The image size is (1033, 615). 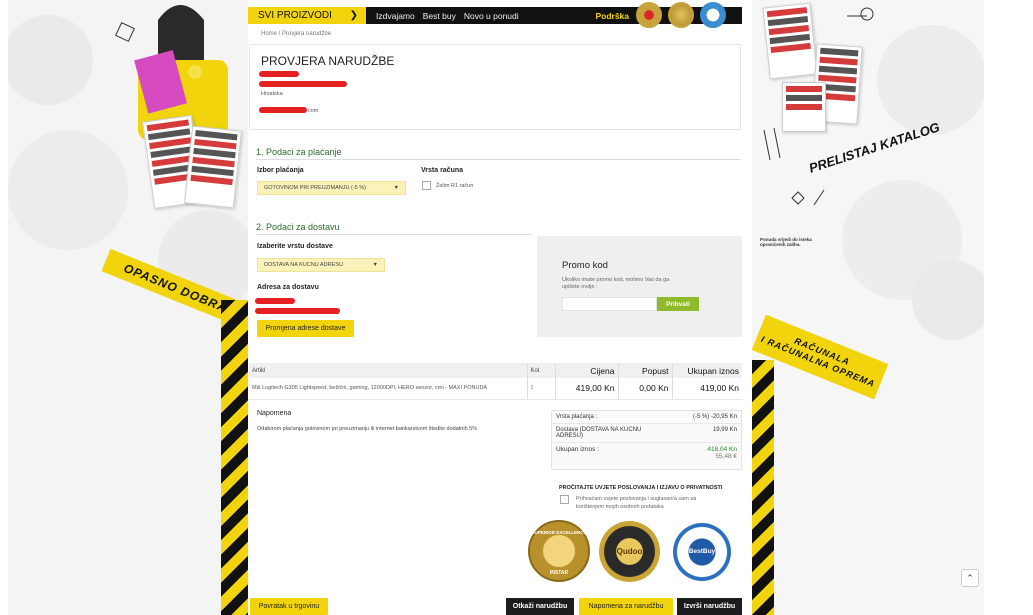 What do you see at coordinates (315, 188) in the screenshot?
I see `payment-method-value: GOTOVINOM PRI PREUZIMANJU (-5 %)` at bounding box center [315, 188].